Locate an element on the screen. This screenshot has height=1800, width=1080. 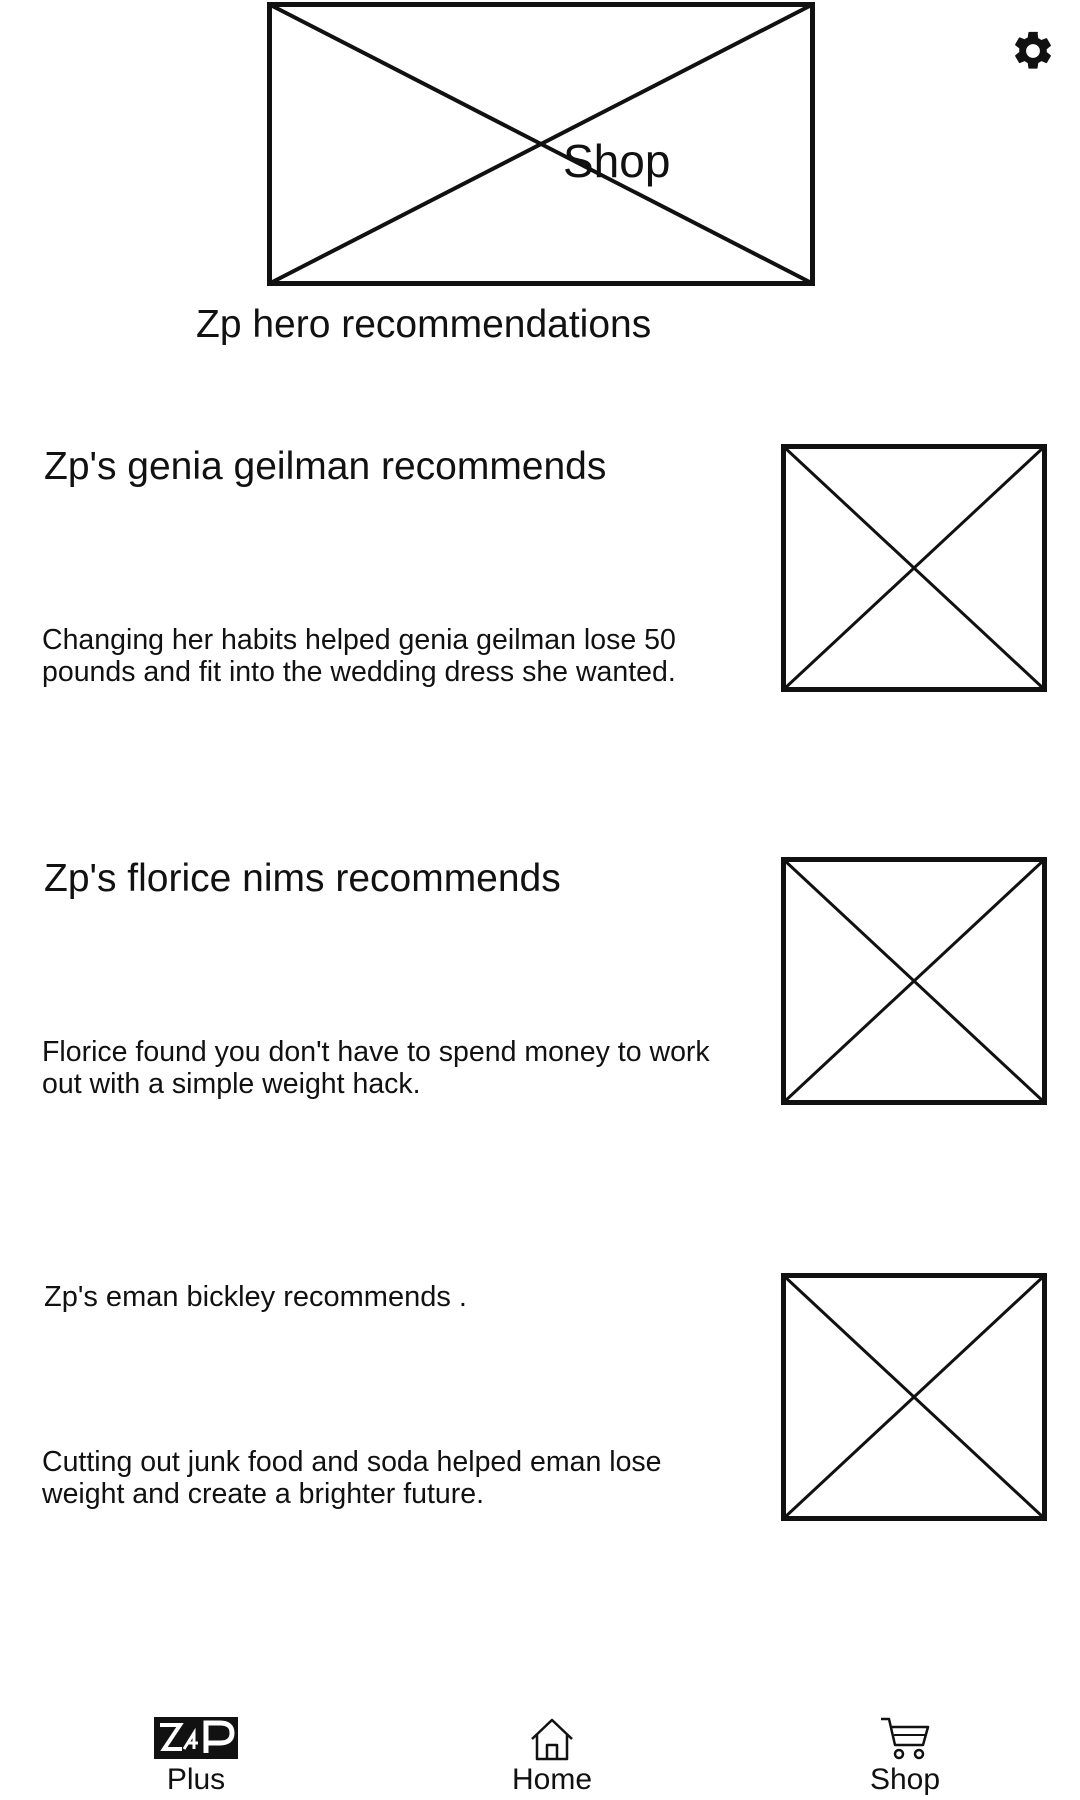
nav-item-shop: Shop is located at coordinates (905, 1757).